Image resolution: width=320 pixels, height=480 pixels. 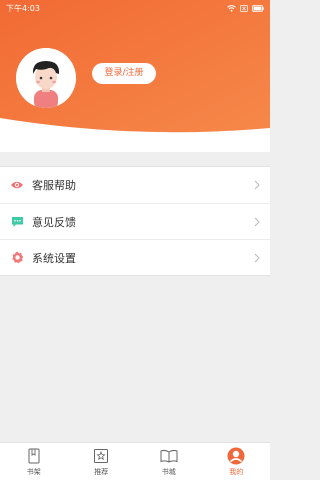 I want to click on tab-mine: 我的, so click(x=237, y=461).